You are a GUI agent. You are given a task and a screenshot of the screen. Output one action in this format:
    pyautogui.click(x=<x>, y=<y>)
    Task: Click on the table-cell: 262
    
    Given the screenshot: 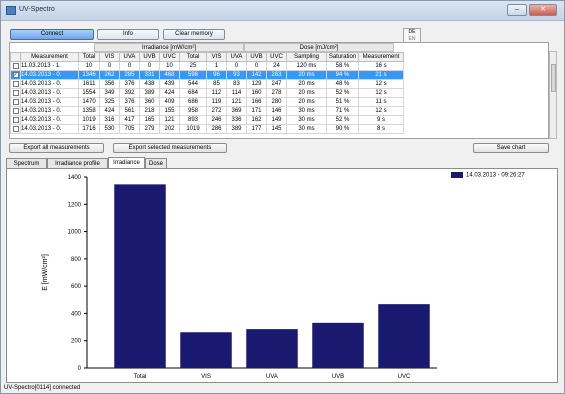 What is the action you would take?
    pyautogui.click(x=109, y=75)
    